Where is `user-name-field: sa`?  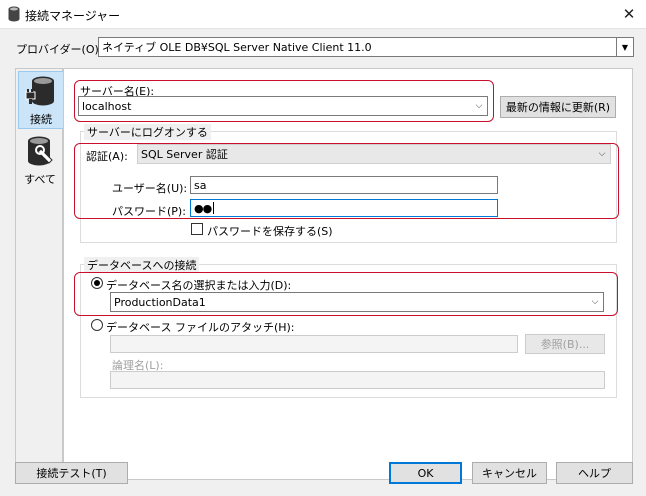 user-name-field: sa is located at coordinates (344, 185).